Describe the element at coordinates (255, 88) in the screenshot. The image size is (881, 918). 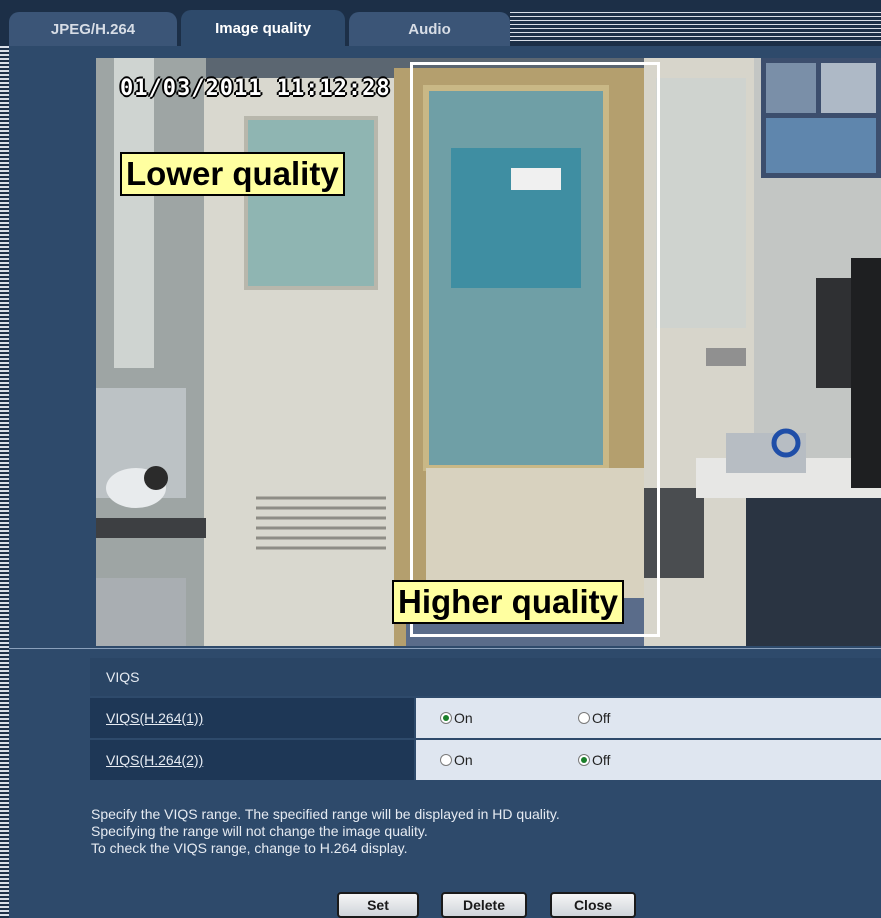
I see `camera-timestamp: 01/03/2011 11:12:28` at that location.